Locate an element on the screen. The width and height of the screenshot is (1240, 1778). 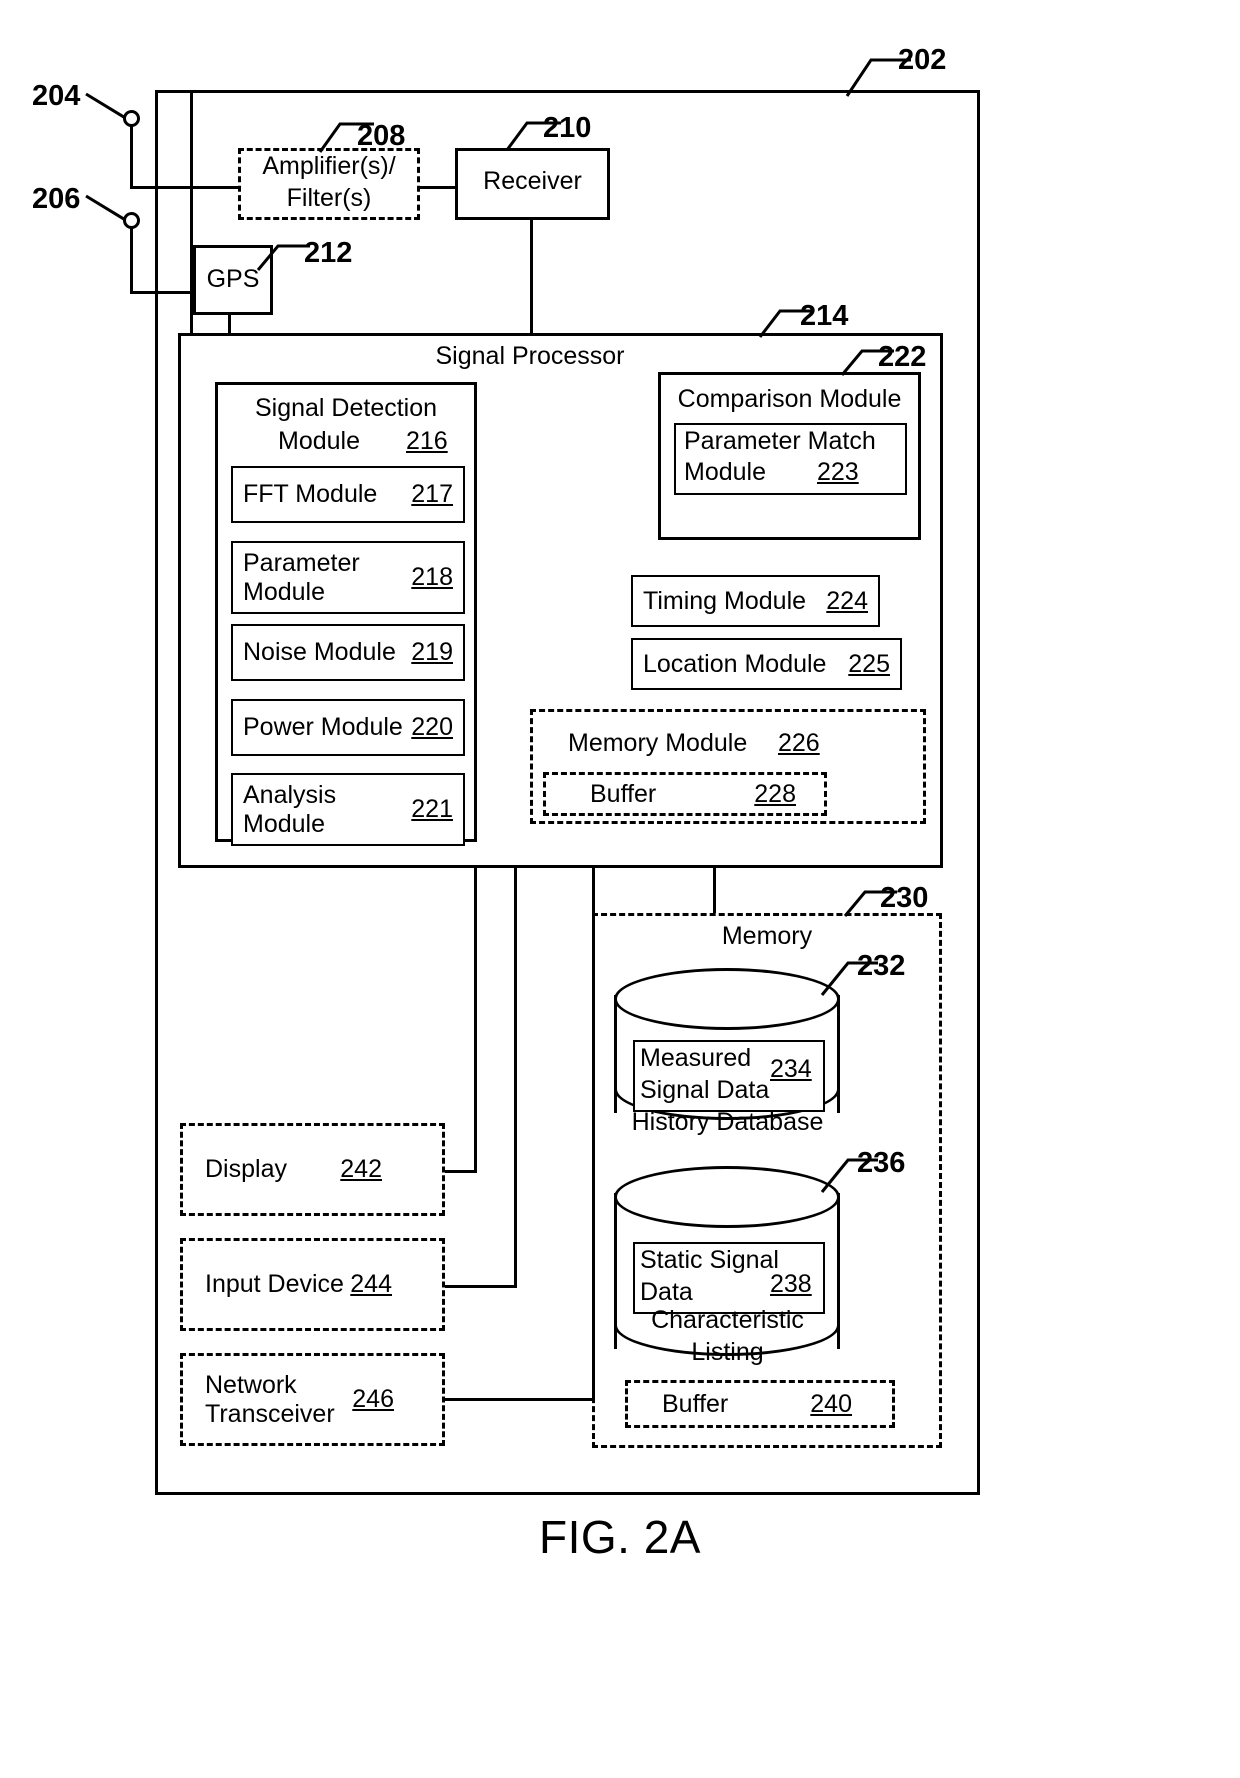
buffer-228-ref: 228 is located at coordinates (775, 793).